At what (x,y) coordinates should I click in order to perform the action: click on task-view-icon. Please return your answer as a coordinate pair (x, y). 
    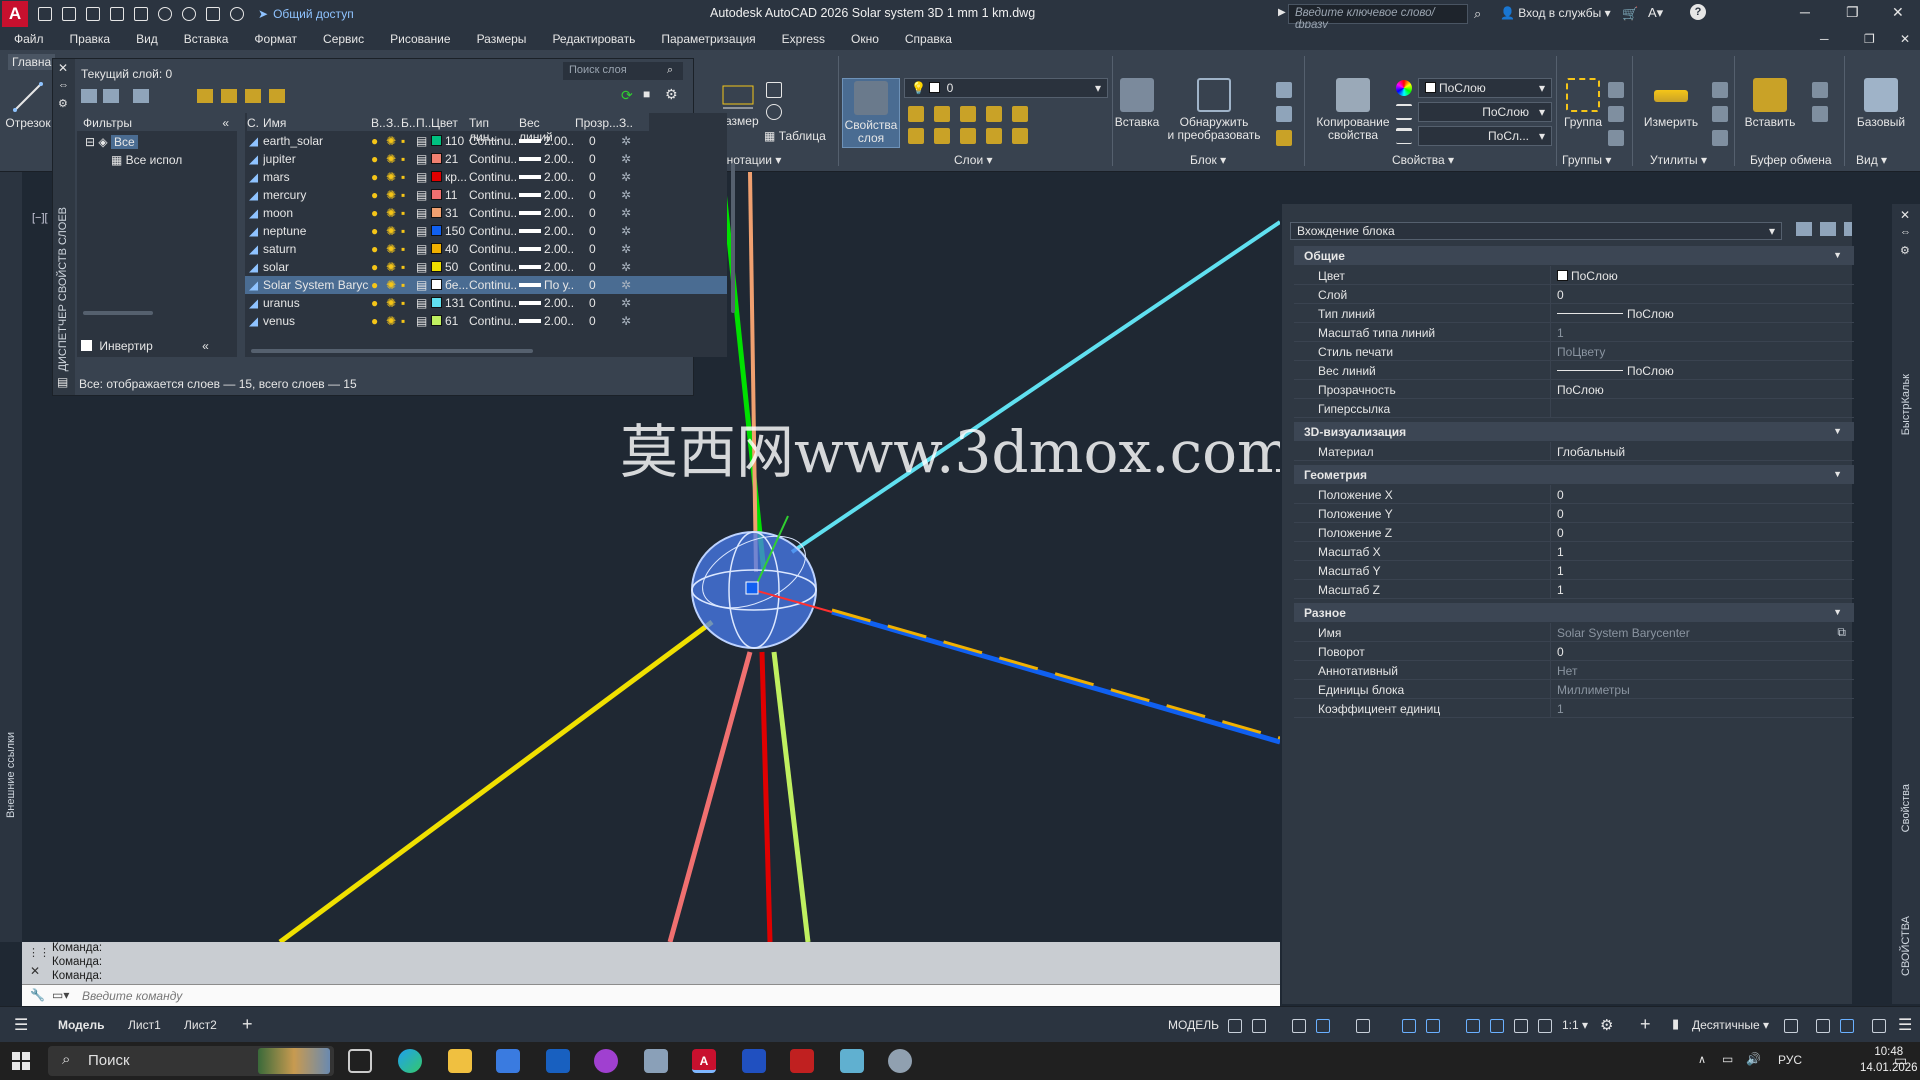
    Looking at the image, I should click on (360, 1061).